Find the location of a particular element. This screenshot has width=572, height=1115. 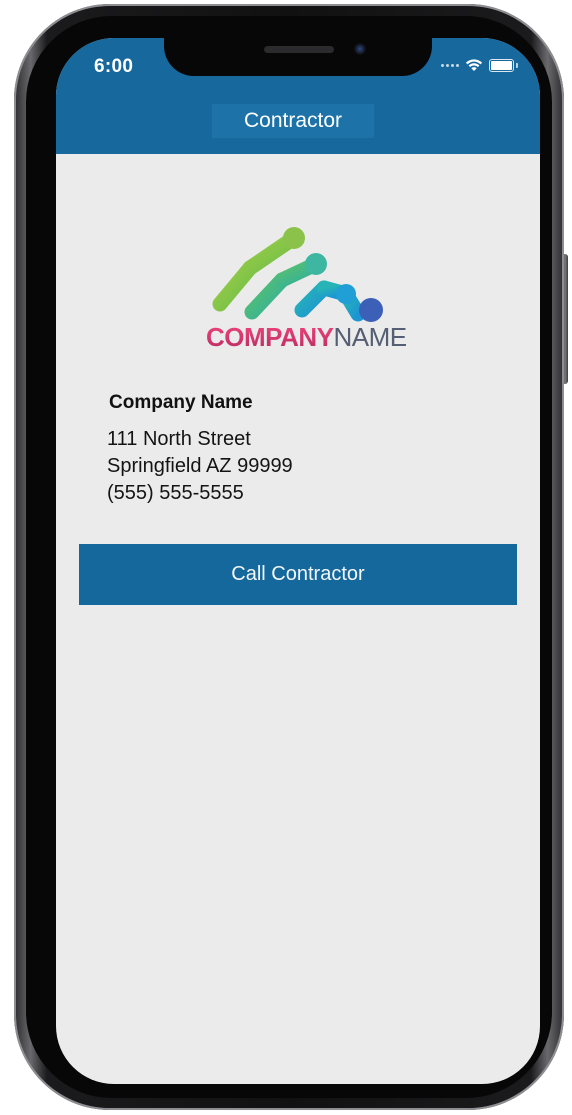

status-icons is located at coordinates (479, 65).